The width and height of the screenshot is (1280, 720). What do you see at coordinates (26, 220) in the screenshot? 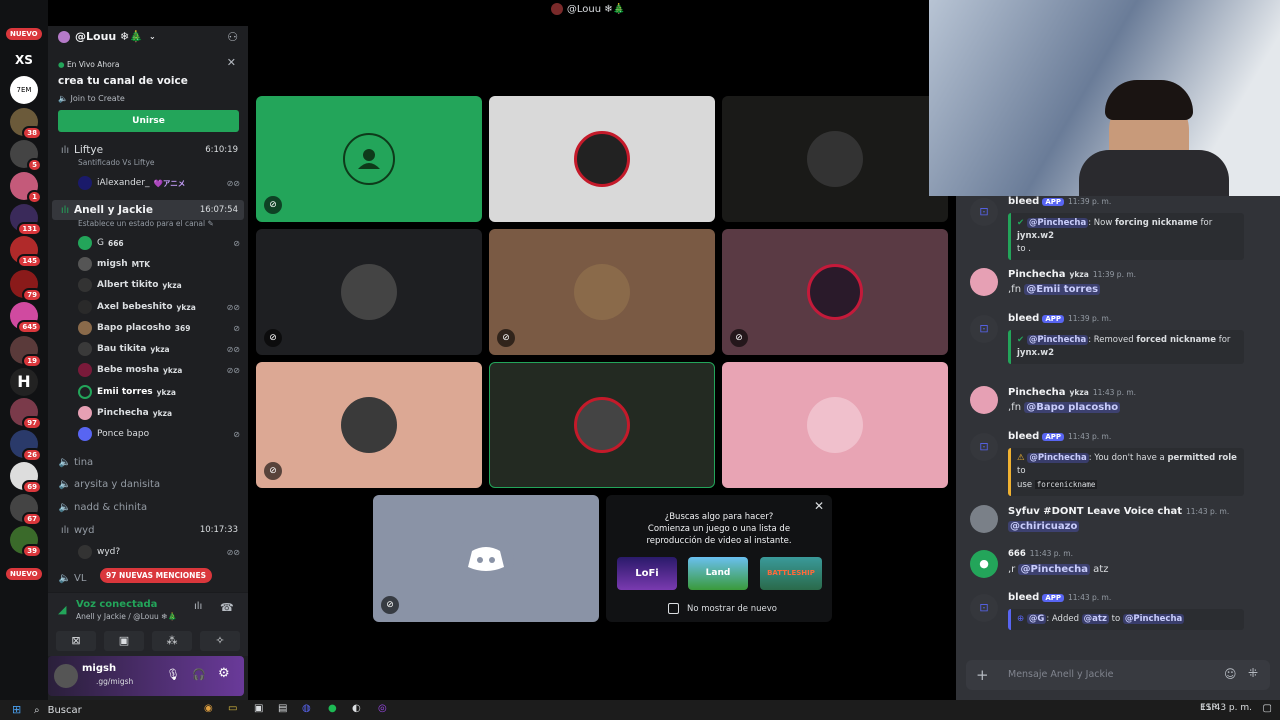
I see `server-icon: 131` at bounding box center [26, 220].